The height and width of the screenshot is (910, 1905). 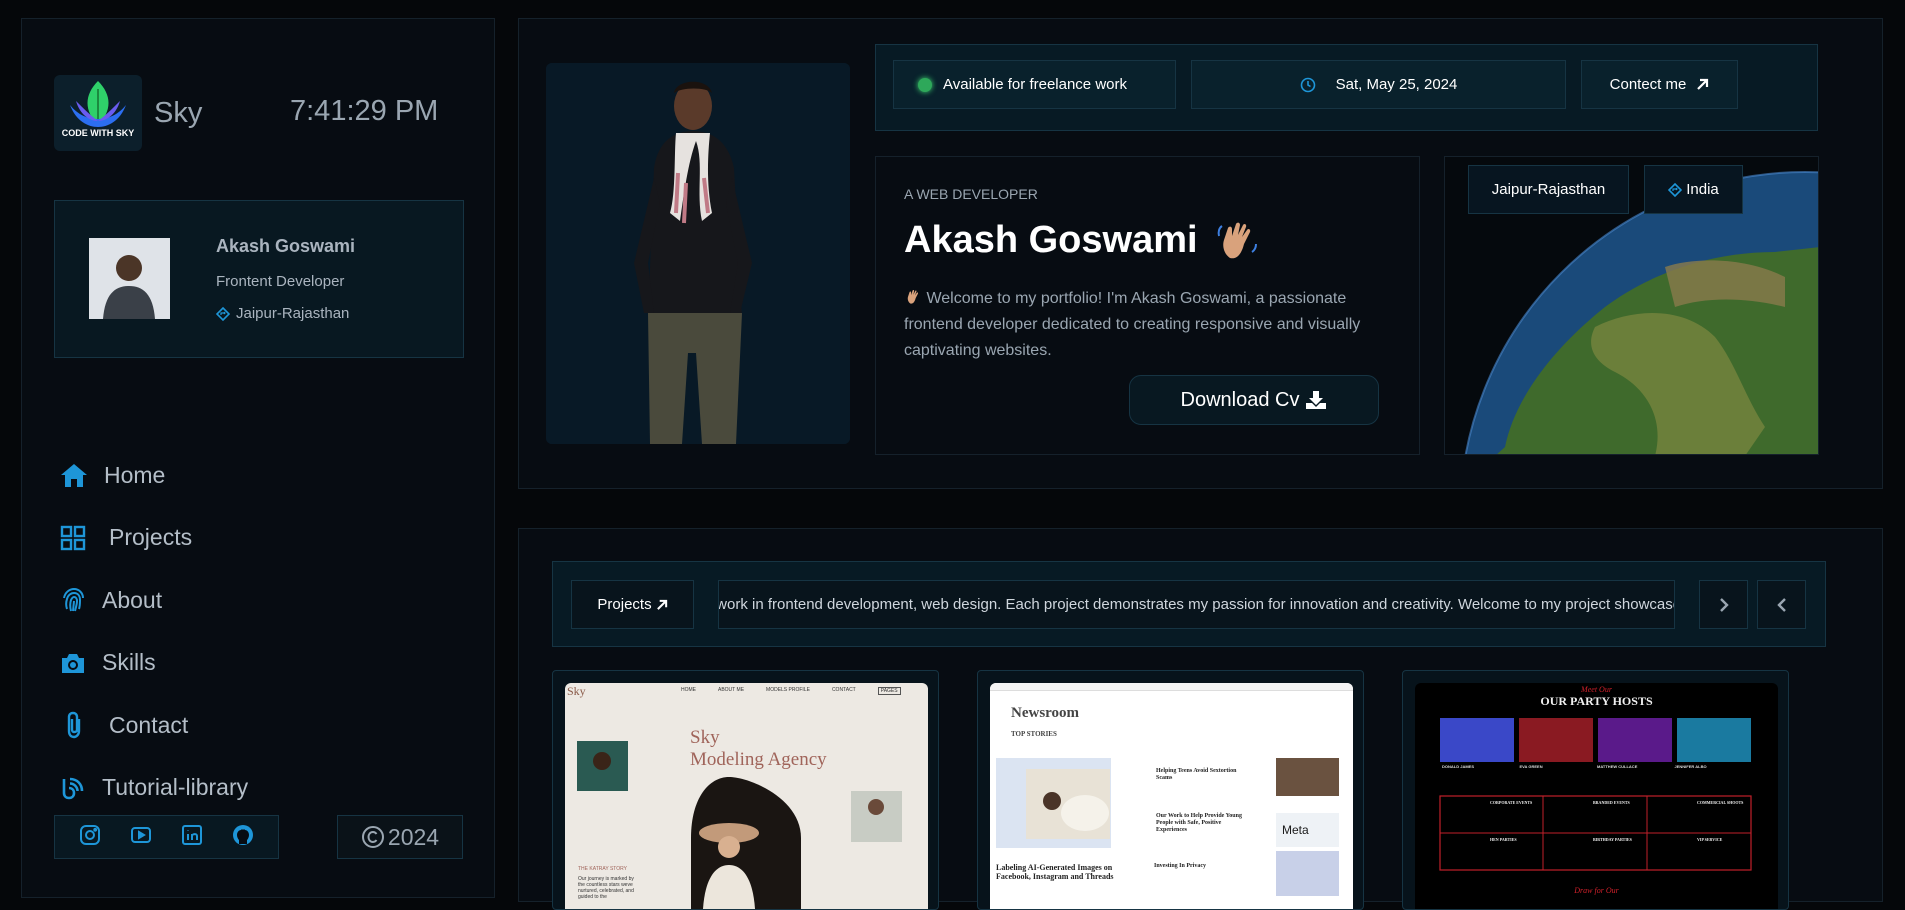 What do you see at coordinates (81, 788) in the screenshot?
I see `blog-icon` at bounding box center [81, 788].